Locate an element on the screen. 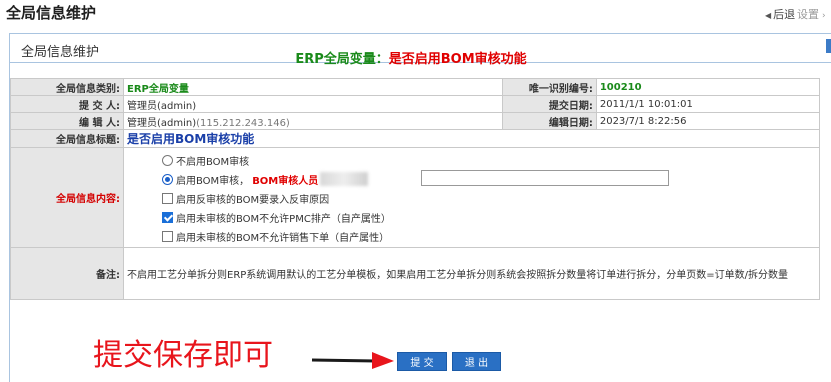 The width and height of the screenshot is (831, 382). panel-corner-button is located at coordinates (828, 46).